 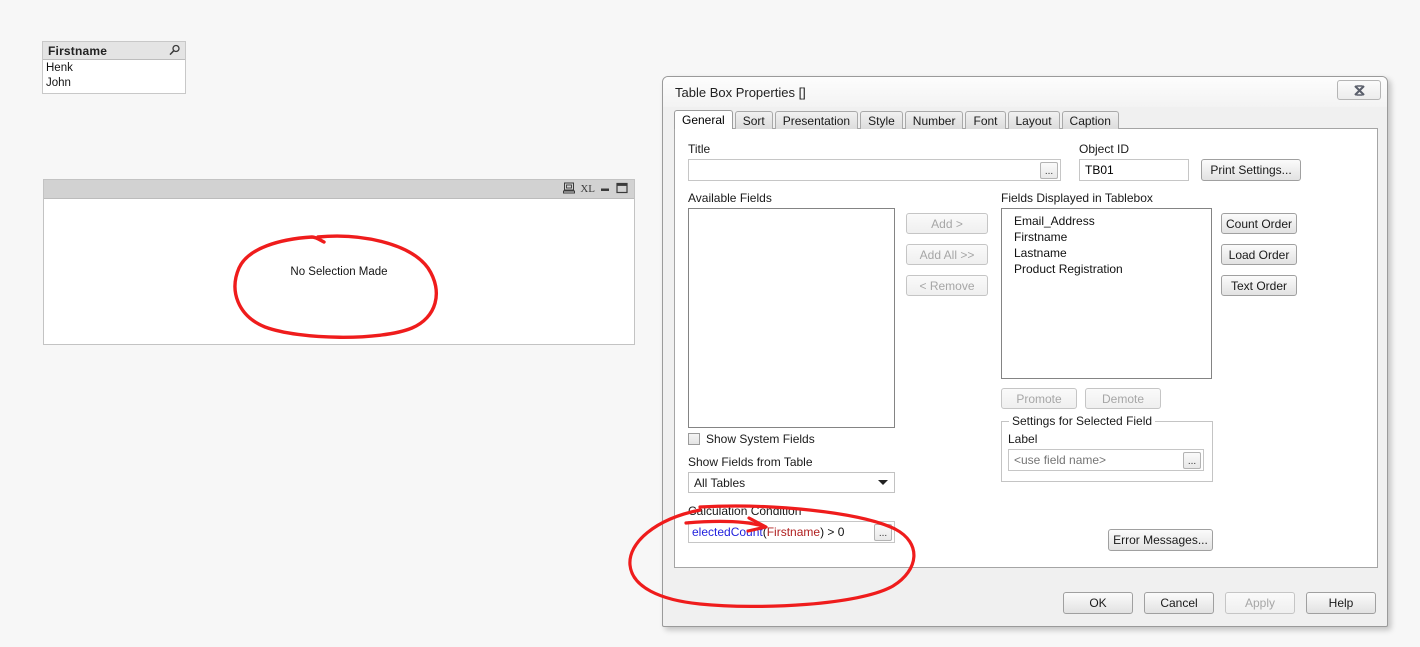 What do you see at coordinates (881, 120) in the screenshot?
I see `tab-style: Style` at bounding box center [881, 120].